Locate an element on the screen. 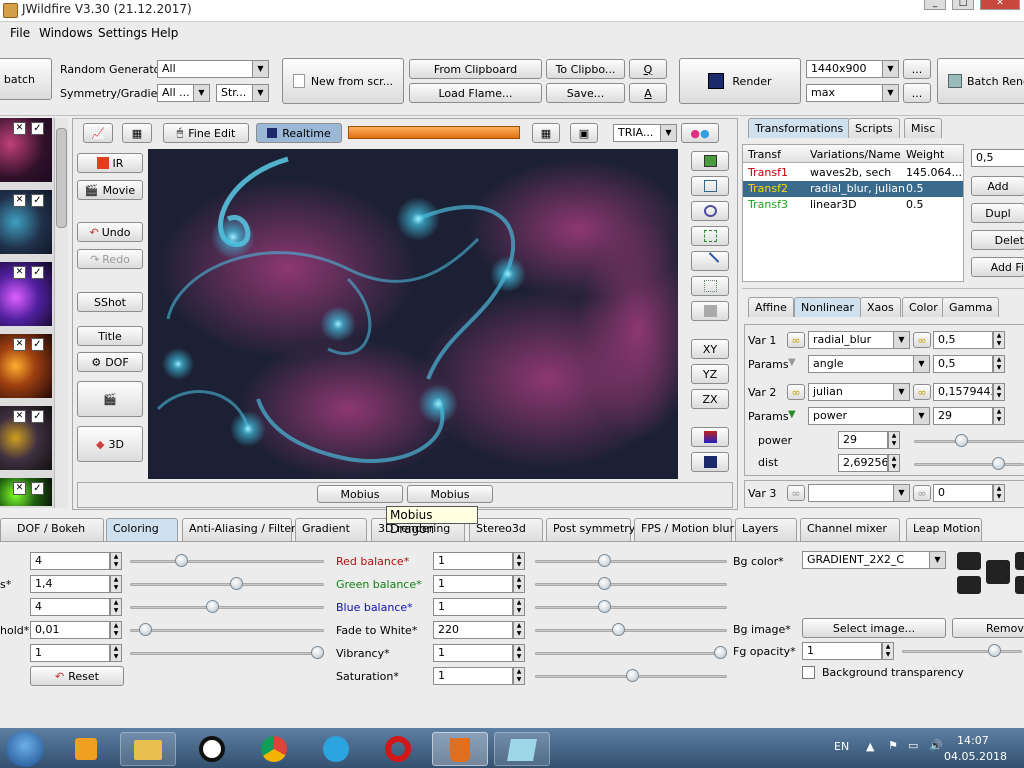  tab-anti-aliasing: Anti-Aliasing / Filter is located at coordinates (239, 529).